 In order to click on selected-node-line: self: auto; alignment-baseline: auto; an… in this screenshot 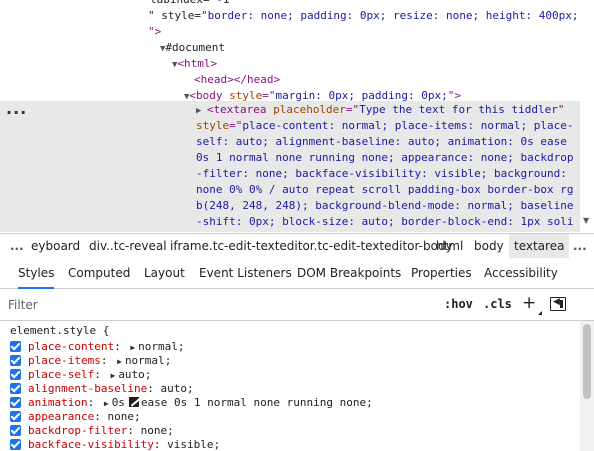, I will do `click(381, 142)`.